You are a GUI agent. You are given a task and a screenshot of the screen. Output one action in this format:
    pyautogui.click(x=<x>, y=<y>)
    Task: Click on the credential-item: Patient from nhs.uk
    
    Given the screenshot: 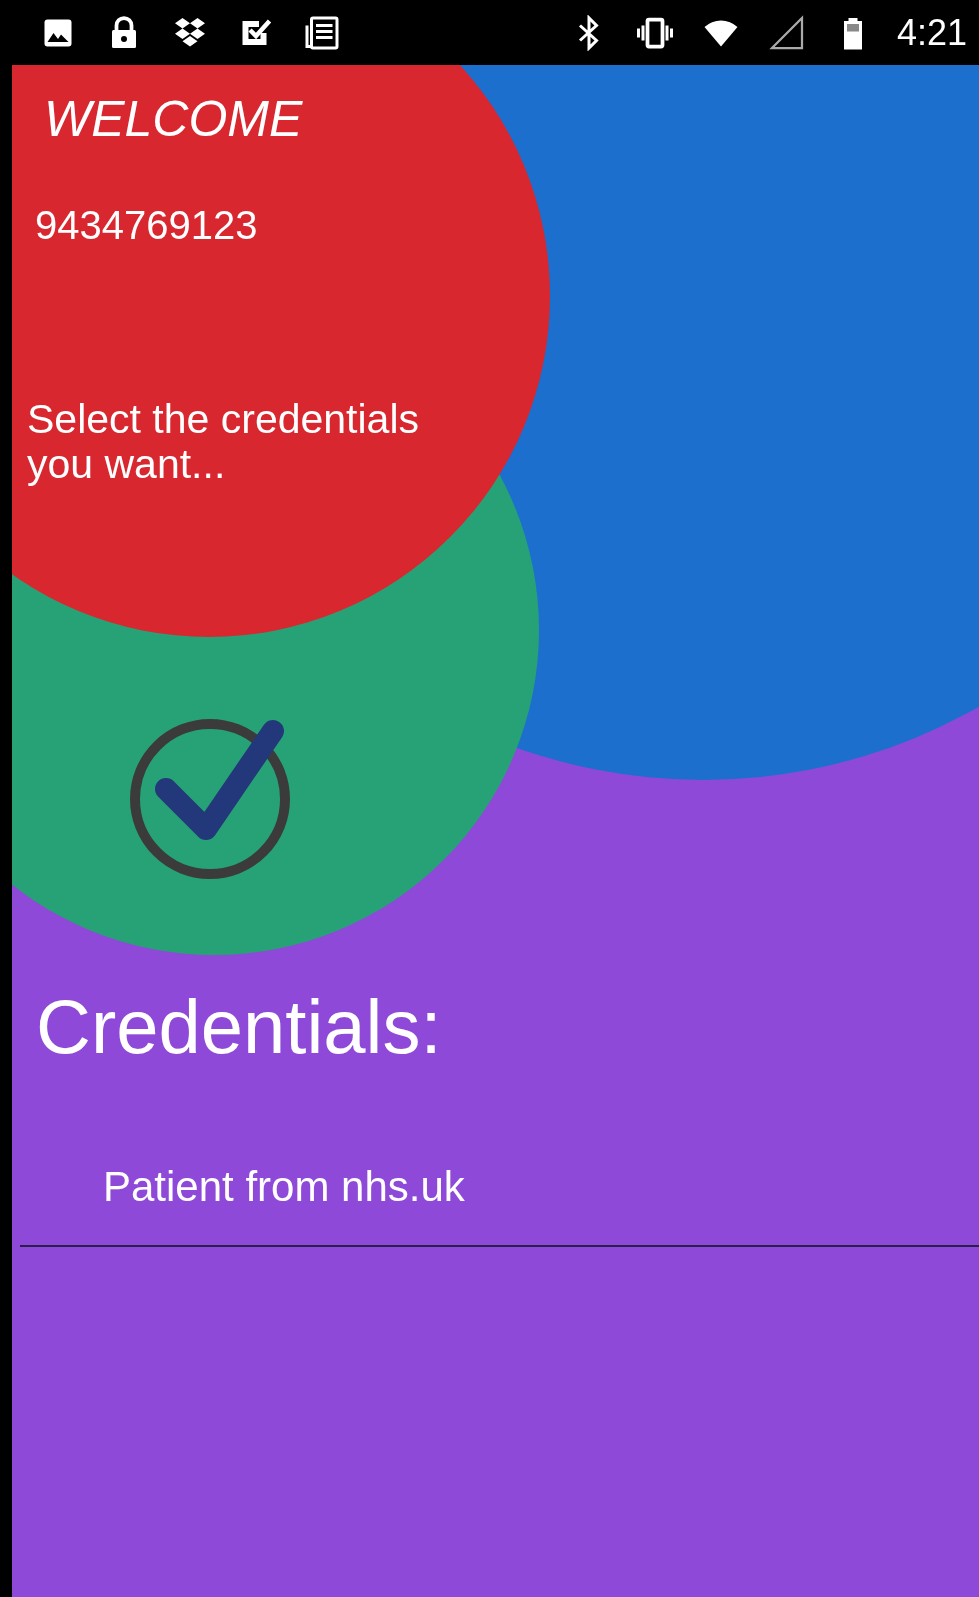 What is the action you would take?
    pyautogui.click(x=541, y=1187)
    